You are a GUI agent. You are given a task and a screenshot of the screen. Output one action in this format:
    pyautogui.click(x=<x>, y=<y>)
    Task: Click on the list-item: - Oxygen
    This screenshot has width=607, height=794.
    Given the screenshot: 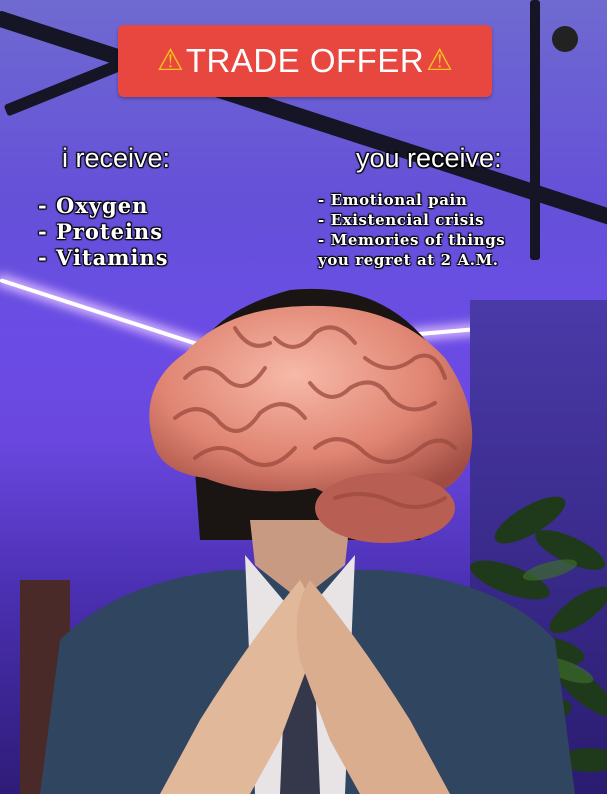 What is the action you would take?
    pyautogui.click(x=93, y=205)
    